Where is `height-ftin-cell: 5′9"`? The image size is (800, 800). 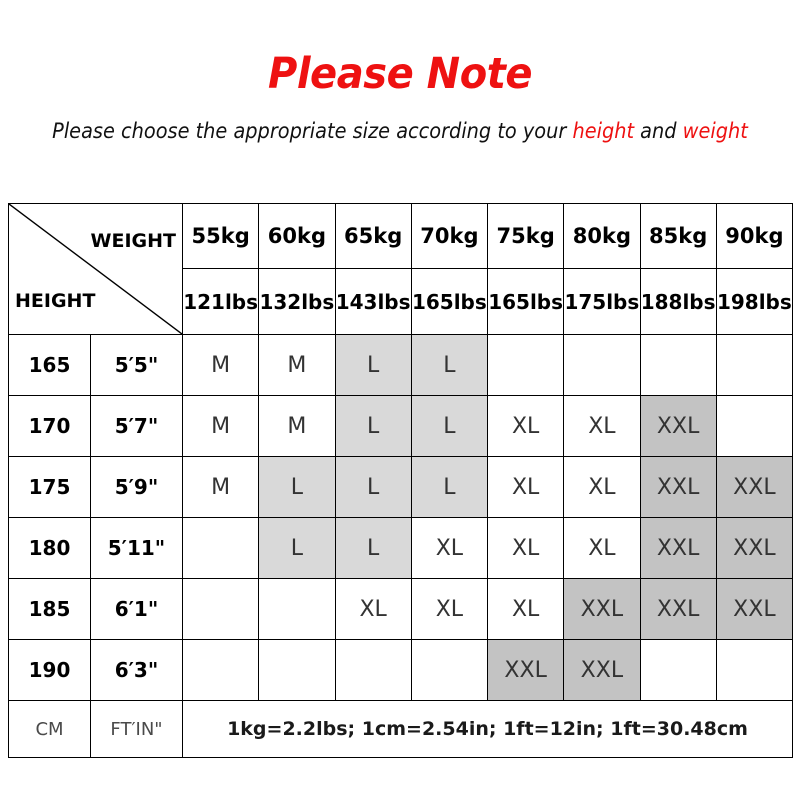
height-ftin-cell: 5′9" is located at coordinates (136, 487).